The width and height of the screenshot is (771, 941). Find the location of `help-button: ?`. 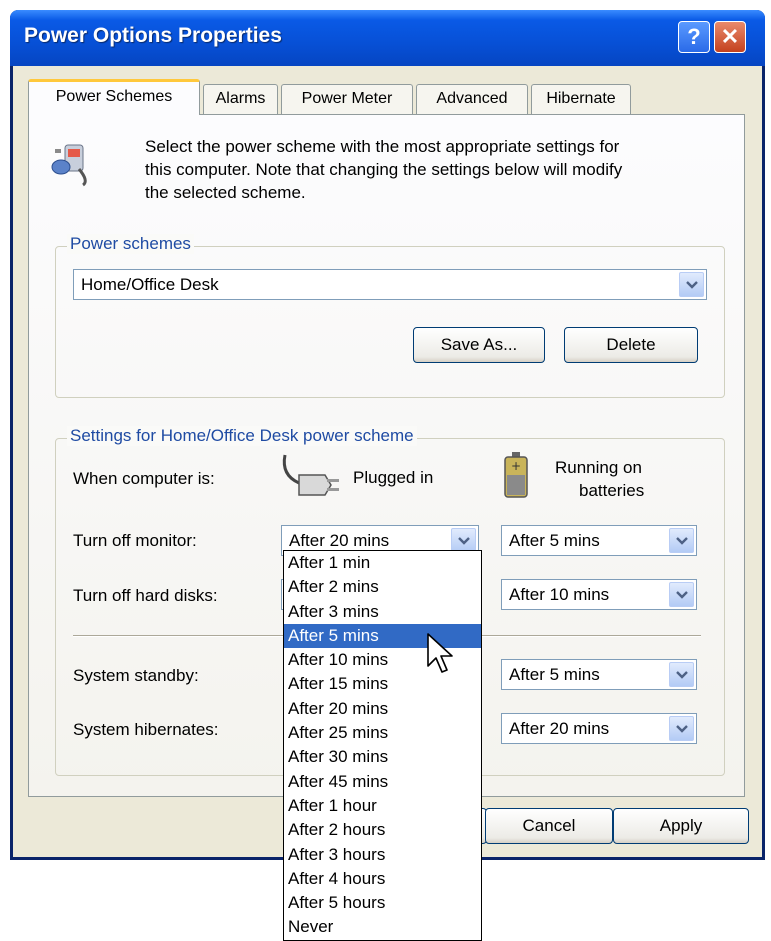

help-button: ? is located at coordinates (694, 37).